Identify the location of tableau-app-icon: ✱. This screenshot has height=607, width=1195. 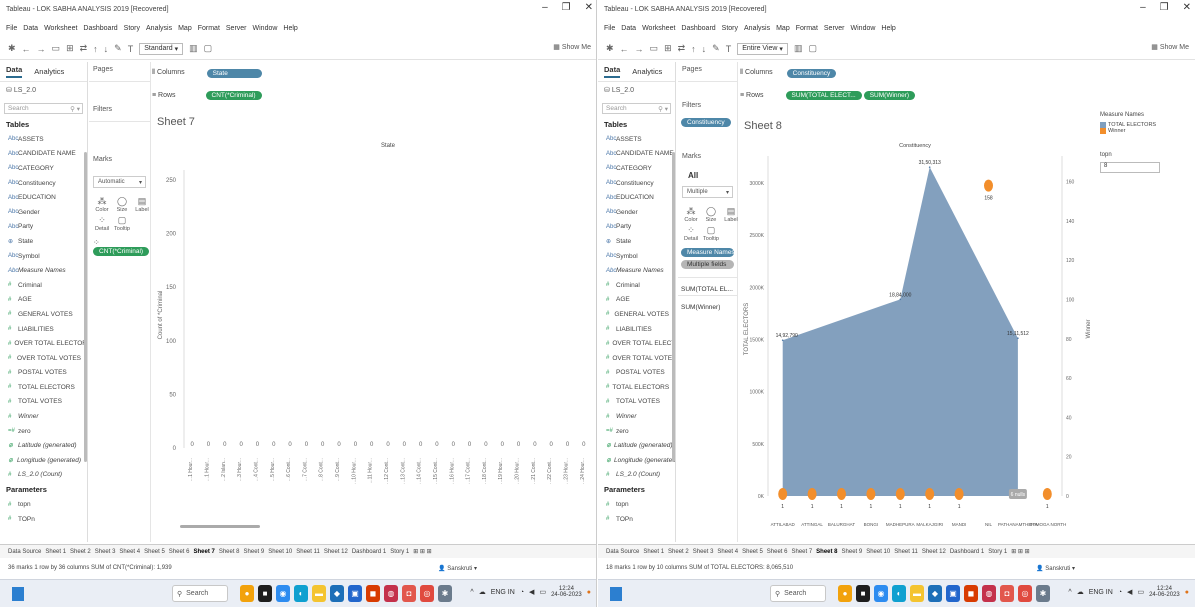
(445, 593).